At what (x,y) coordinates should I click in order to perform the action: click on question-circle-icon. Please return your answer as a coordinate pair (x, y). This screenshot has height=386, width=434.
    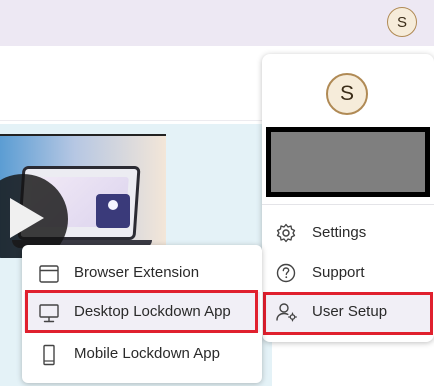
    Looking at the image, I should click on (286, 273).